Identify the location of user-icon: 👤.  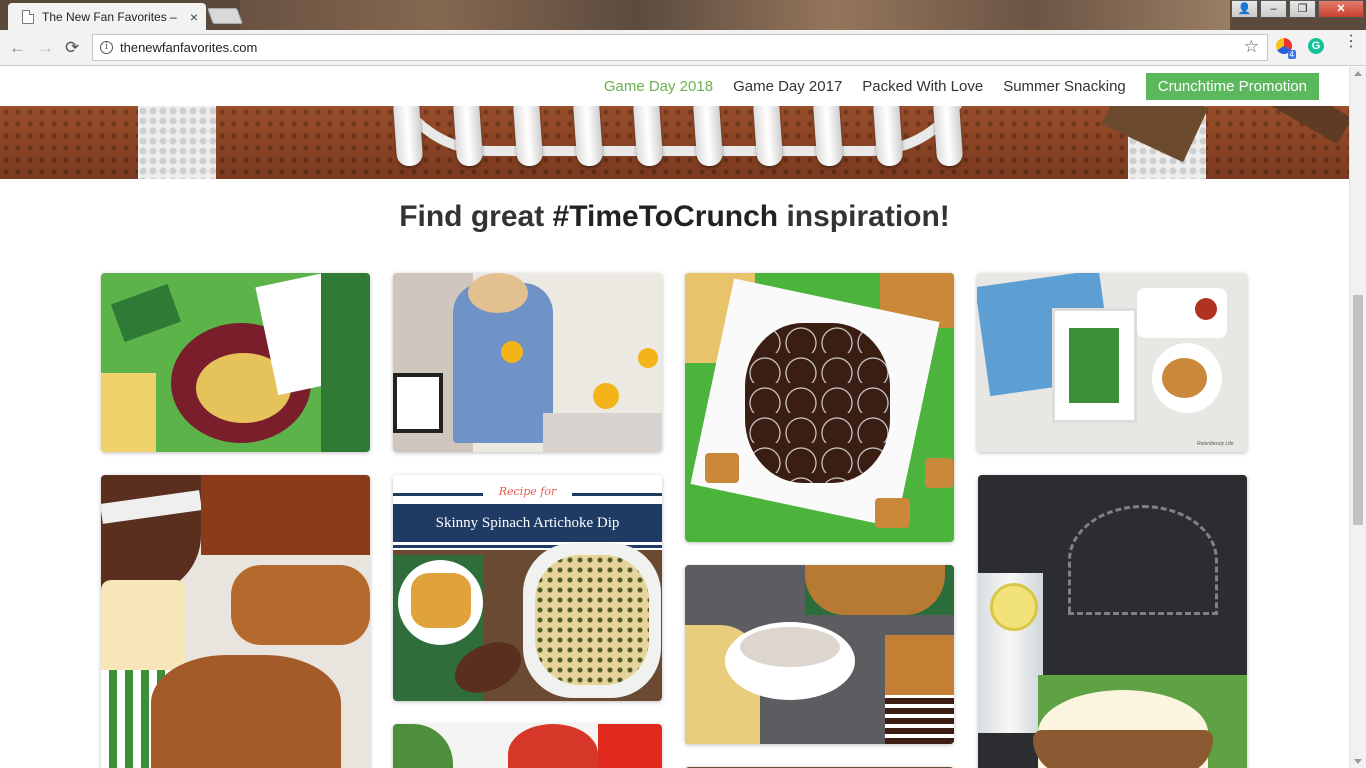
(1244, 9).